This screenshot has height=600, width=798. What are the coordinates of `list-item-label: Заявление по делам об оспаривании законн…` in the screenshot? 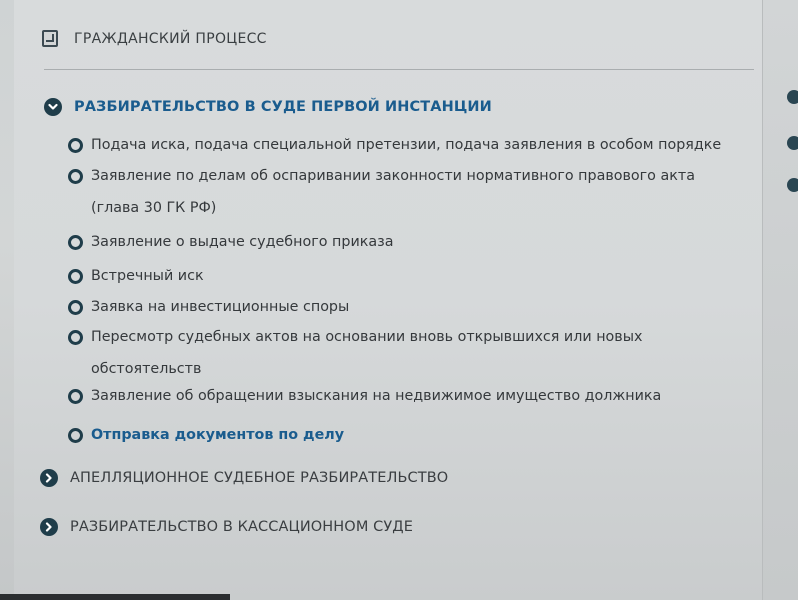 It's located at (401, 192).